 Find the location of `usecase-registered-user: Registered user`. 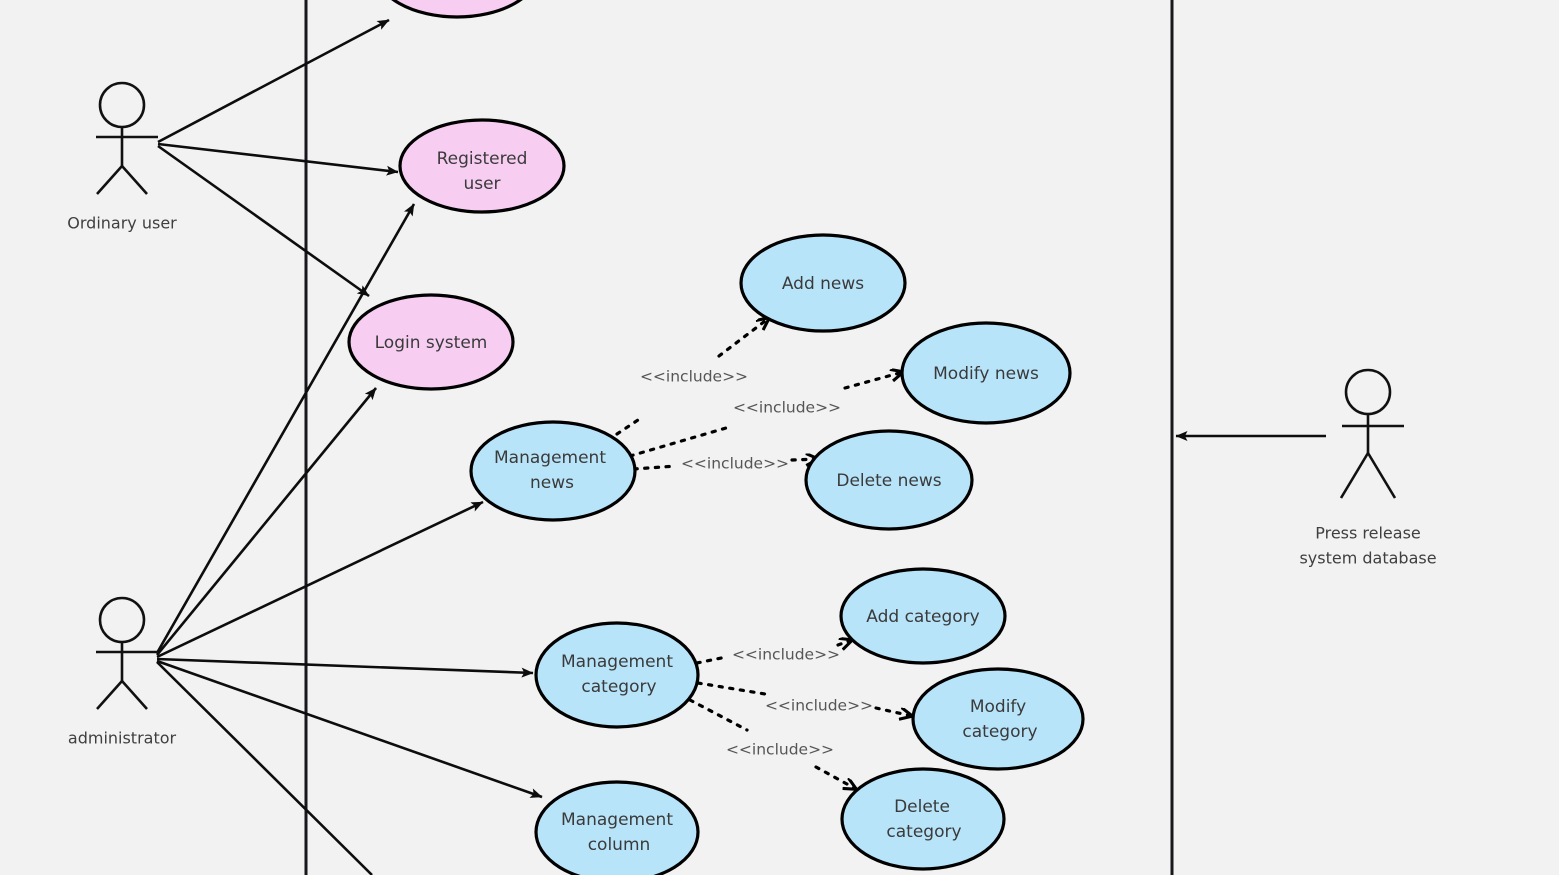

usecase-registered-user: Registered user is located at coordinates (482, 166).